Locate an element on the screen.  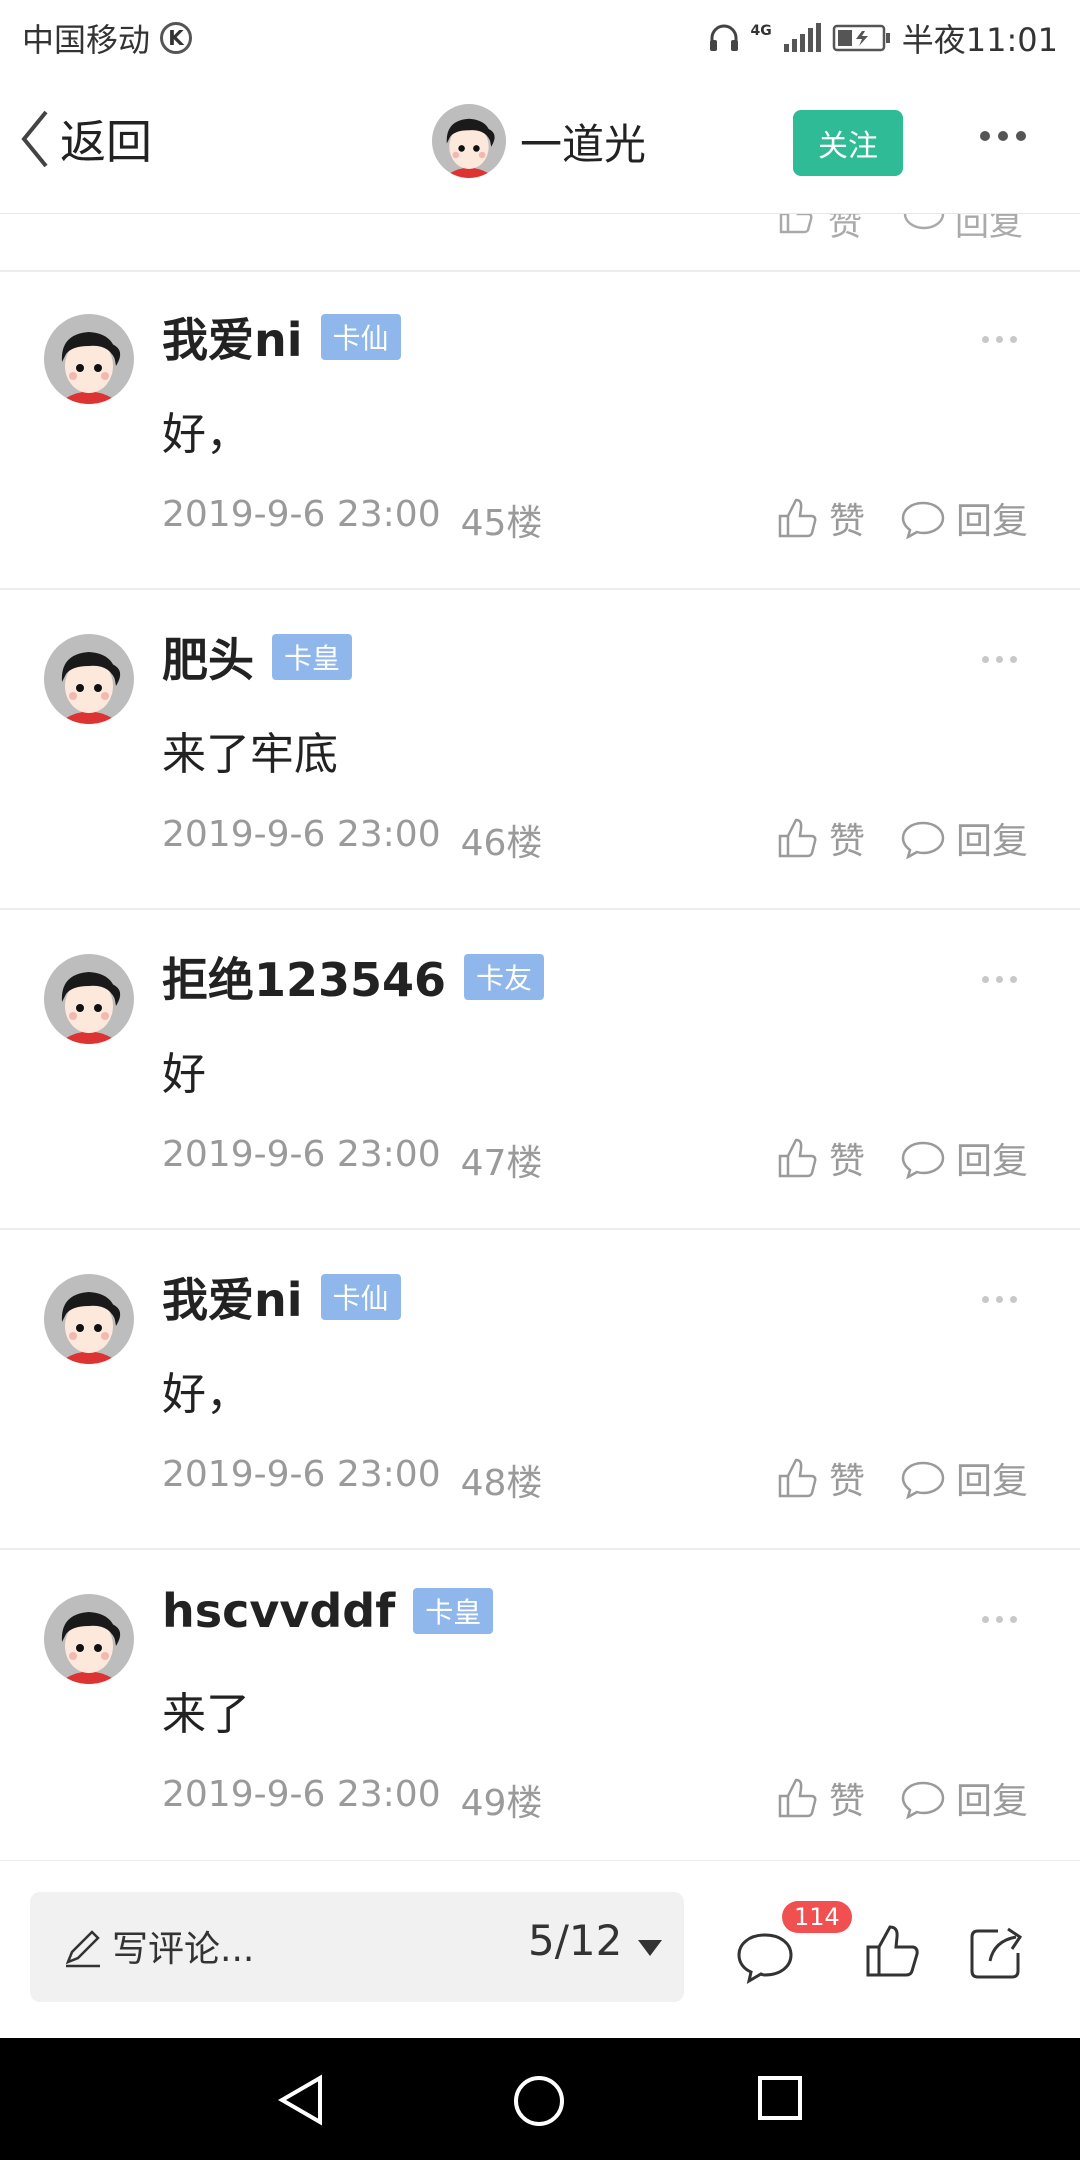
comment-meta: 2019-9-6 23:00 49楼 is located at coordinates (352, 1800).